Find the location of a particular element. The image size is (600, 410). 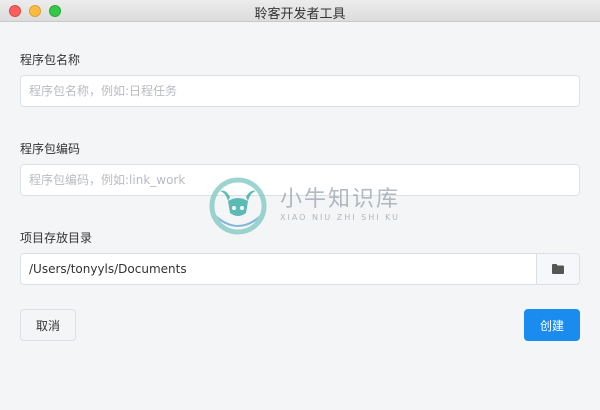

directory-label: 项目存放目录 is located at coordinates (56, 238).